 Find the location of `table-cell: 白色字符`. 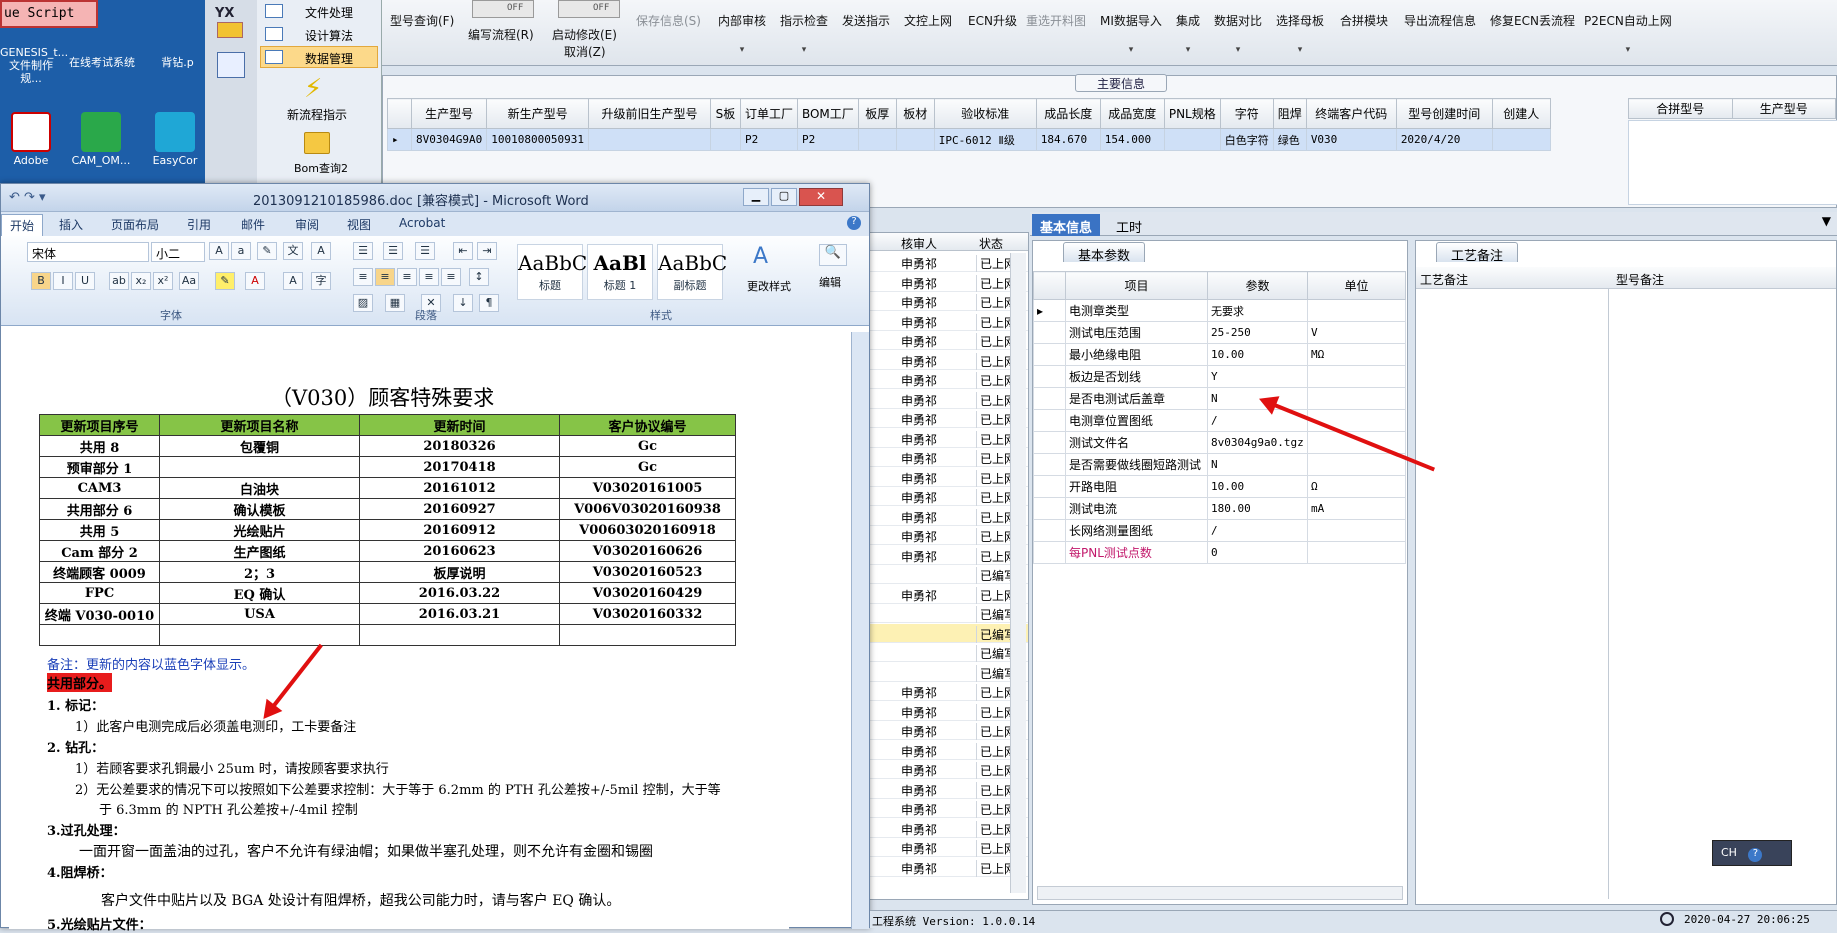

table-cell: 白色字符 is located at coordinates (1246, 139).